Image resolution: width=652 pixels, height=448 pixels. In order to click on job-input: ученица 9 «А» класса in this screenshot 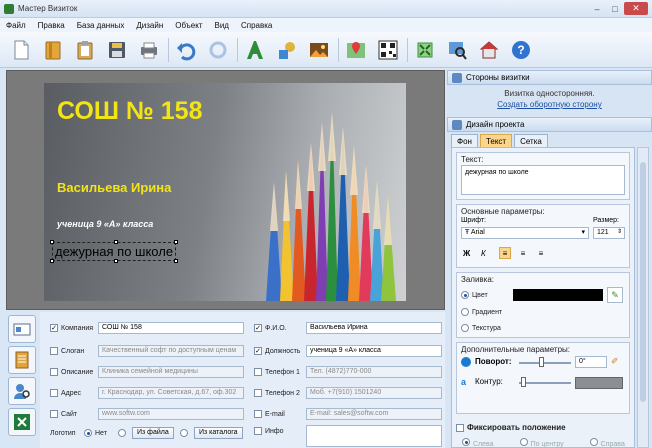, I will do `click(374, 351)`.